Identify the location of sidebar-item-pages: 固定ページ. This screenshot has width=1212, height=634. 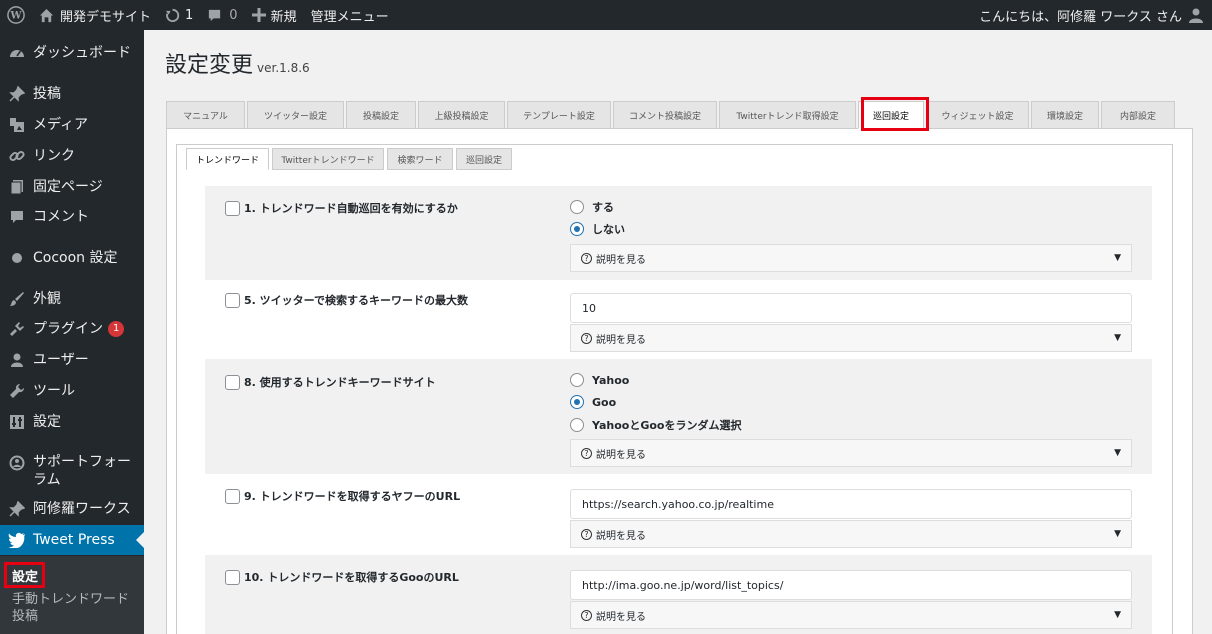
(72, 187).